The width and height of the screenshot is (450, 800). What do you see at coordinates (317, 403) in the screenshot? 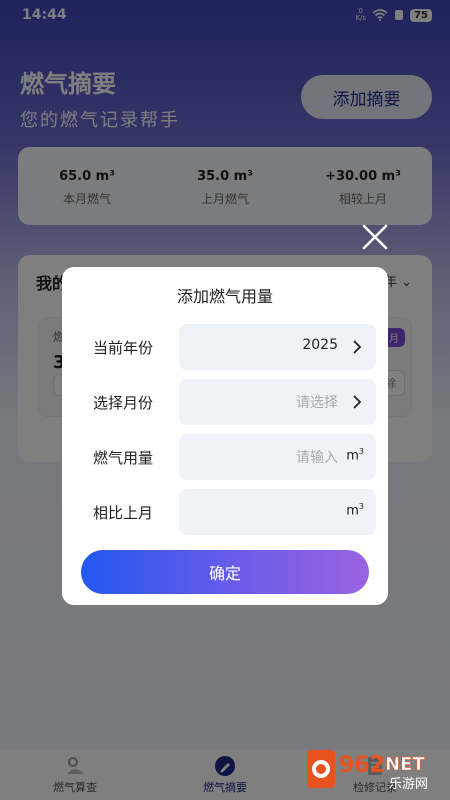
I see `field-placeholder: 请选择` at bounding box center [317, 403].